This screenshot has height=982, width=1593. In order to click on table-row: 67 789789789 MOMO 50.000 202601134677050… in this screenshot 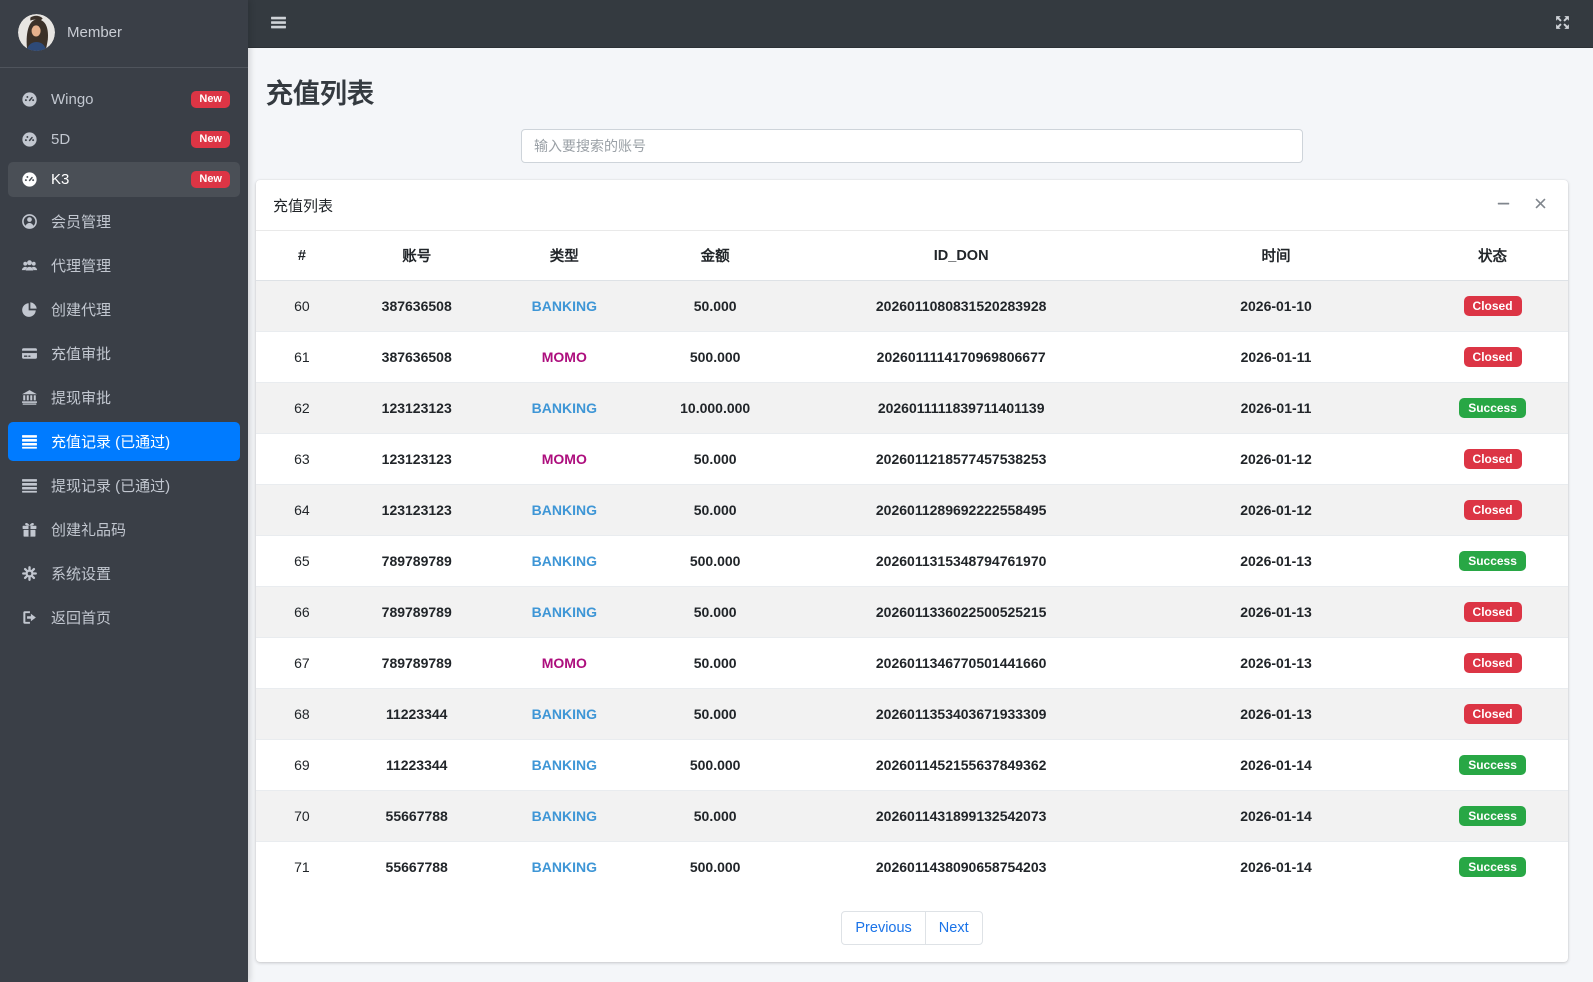, I will do `click(912, 663)`.